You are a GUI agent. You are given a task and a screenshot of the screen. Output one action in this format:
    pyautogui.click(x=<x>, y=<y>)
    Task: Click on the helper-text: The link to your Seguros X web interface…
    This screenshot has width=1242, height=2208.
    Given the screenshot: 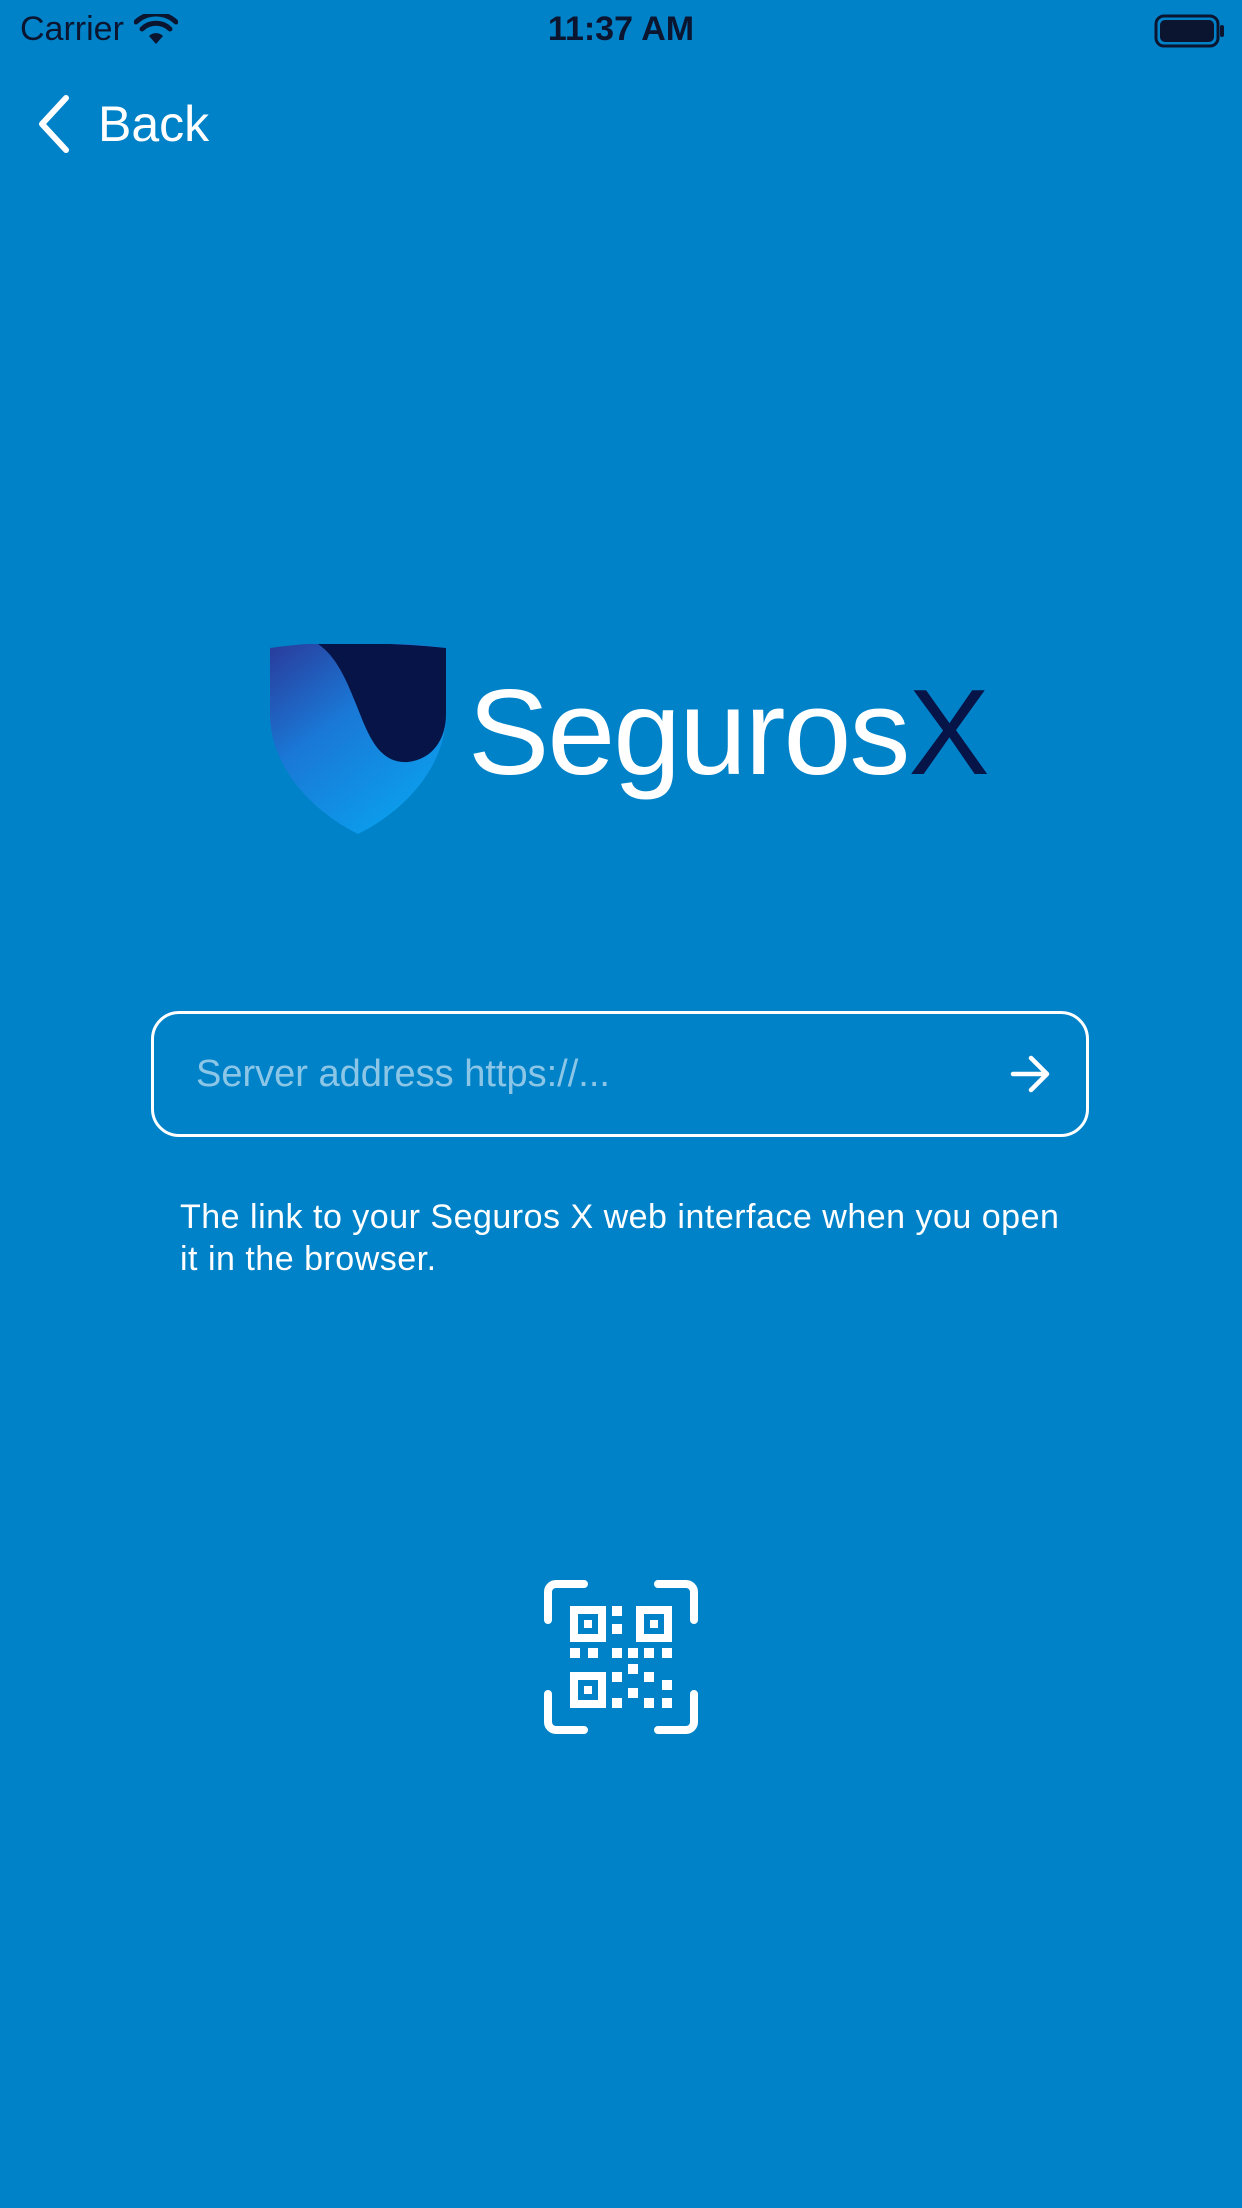 What is the action you would take?
    pyautogui.click(x=620, y=1238)
    